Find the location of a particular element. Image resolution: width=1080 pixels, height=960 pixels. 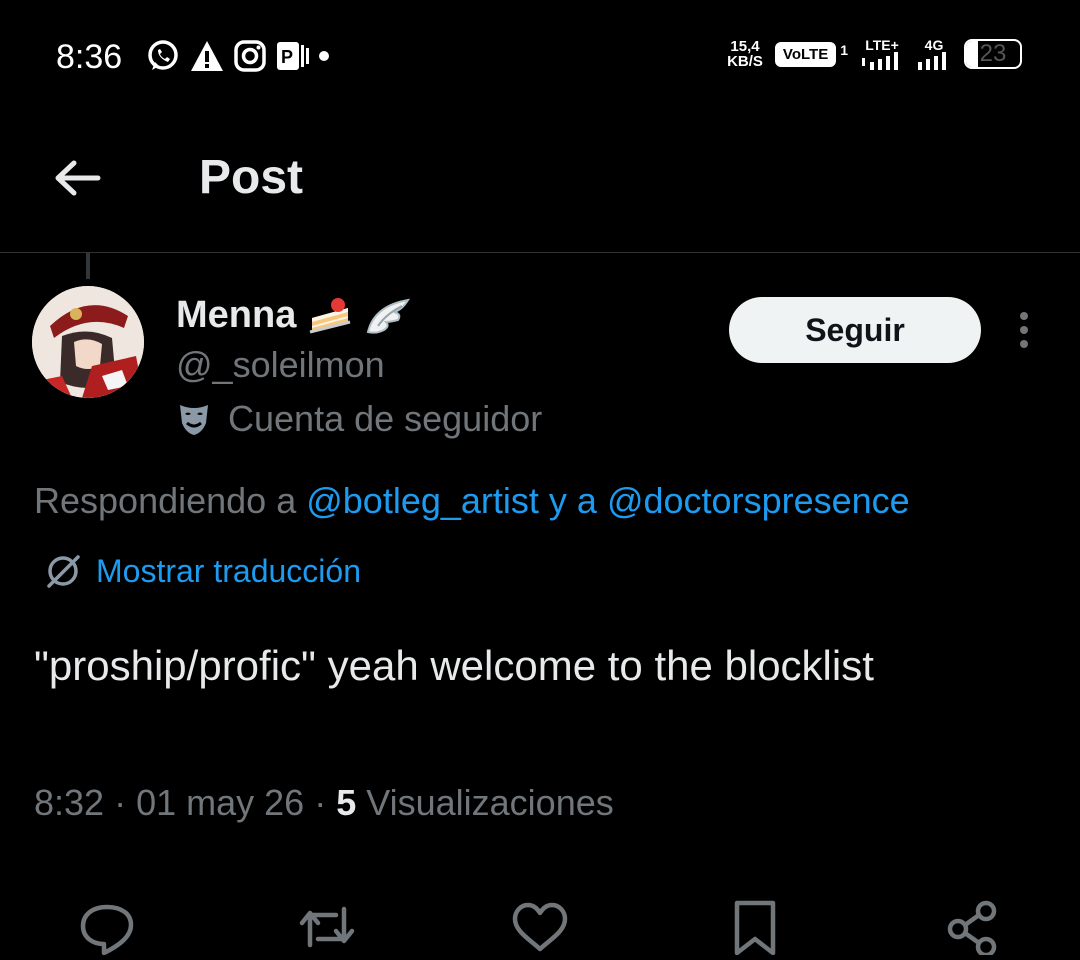

replying-prefix: Respondiendo a is located at coordinates (165, 500).